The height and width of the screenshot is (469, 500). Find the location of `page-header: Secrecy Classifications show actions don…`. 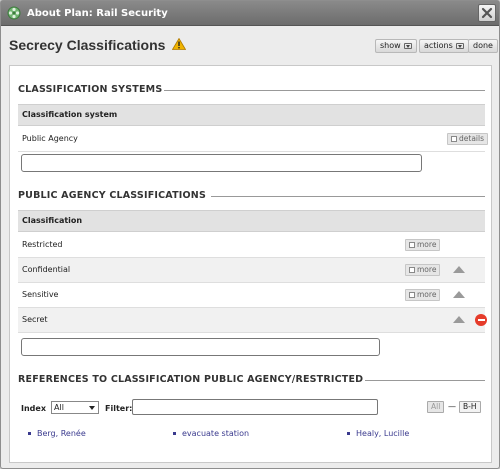

page-header: Secrecy Classifications show actions don… is located at coordinates (250, 45).